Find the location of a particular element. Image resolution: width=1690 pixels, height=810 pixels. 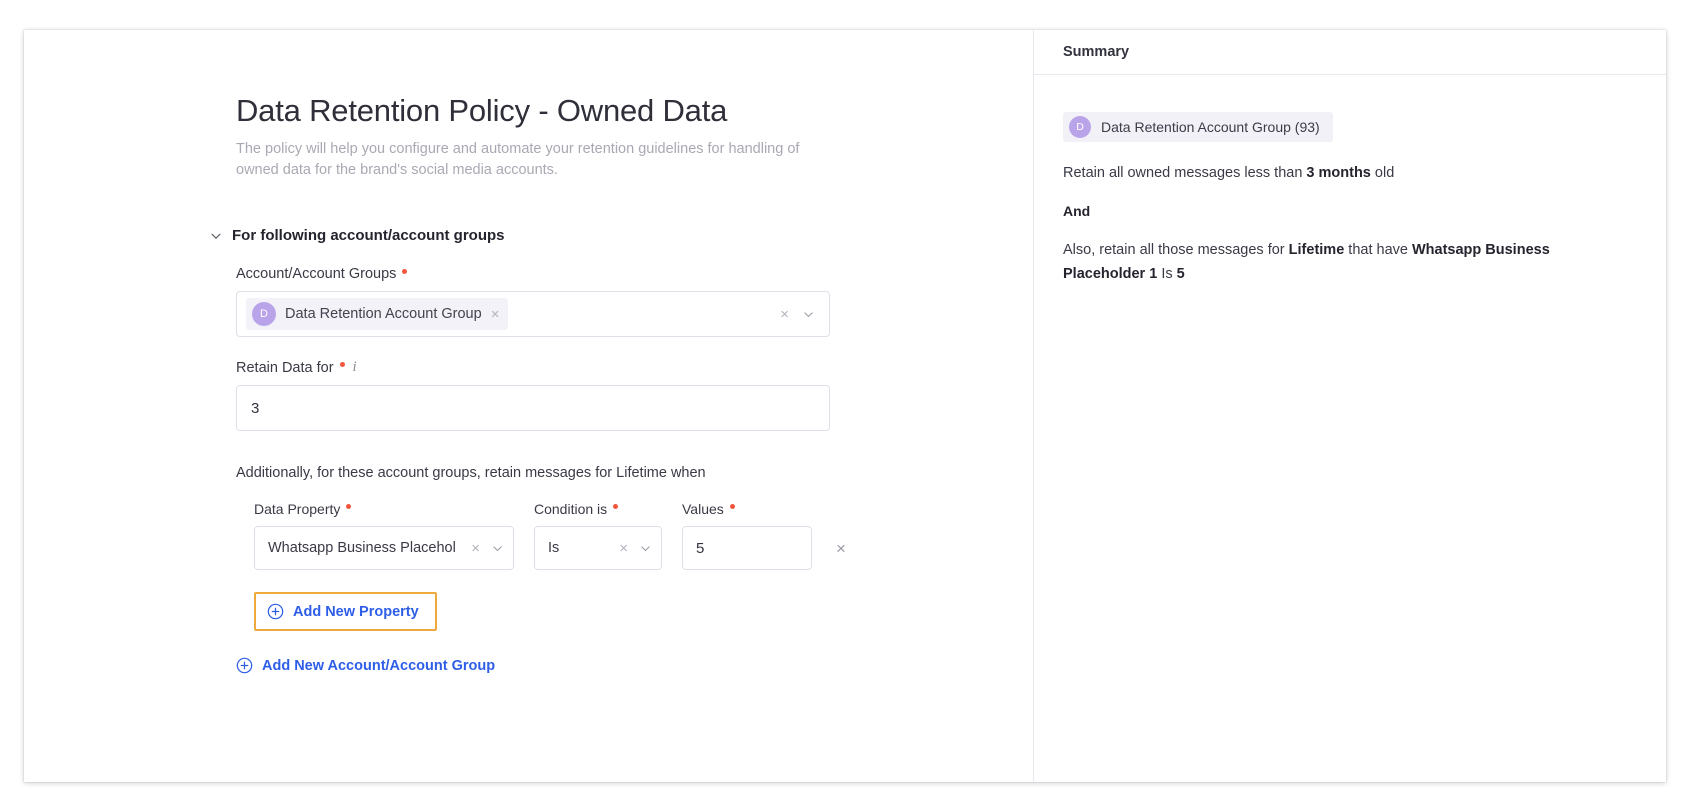

values-input is located at coordinates (747, 548).